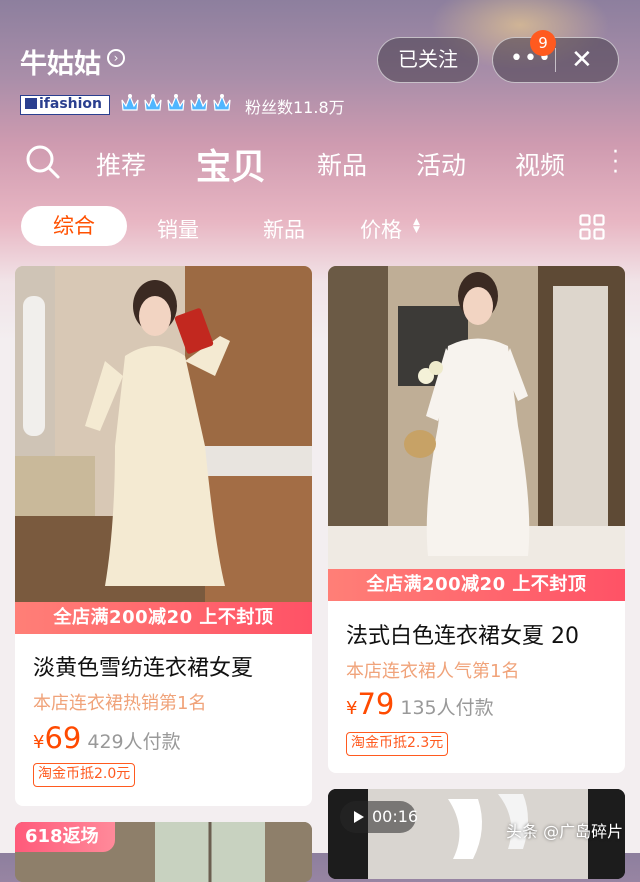  I want to click on ifashion-badge: ifashion, so click(65, 105).